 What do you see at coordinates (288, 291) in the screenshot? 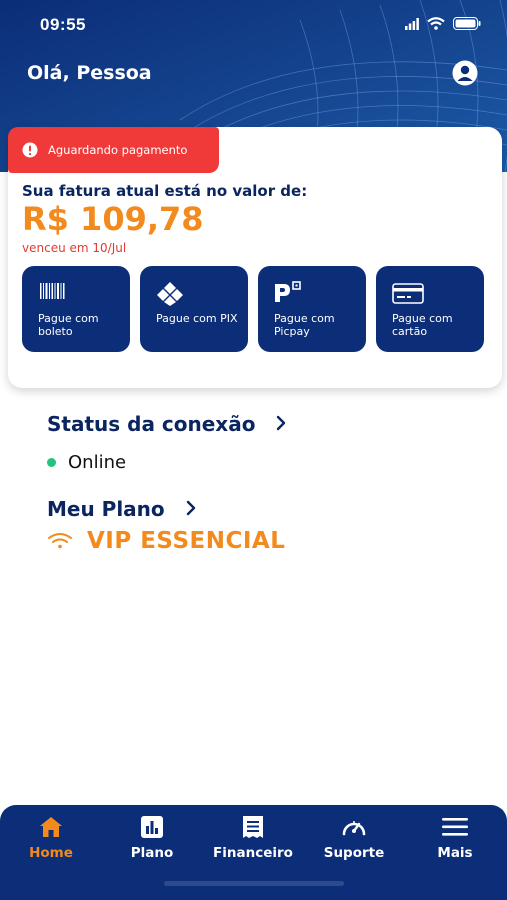
I see `picpay-icon` at bounding box center [288, 291].